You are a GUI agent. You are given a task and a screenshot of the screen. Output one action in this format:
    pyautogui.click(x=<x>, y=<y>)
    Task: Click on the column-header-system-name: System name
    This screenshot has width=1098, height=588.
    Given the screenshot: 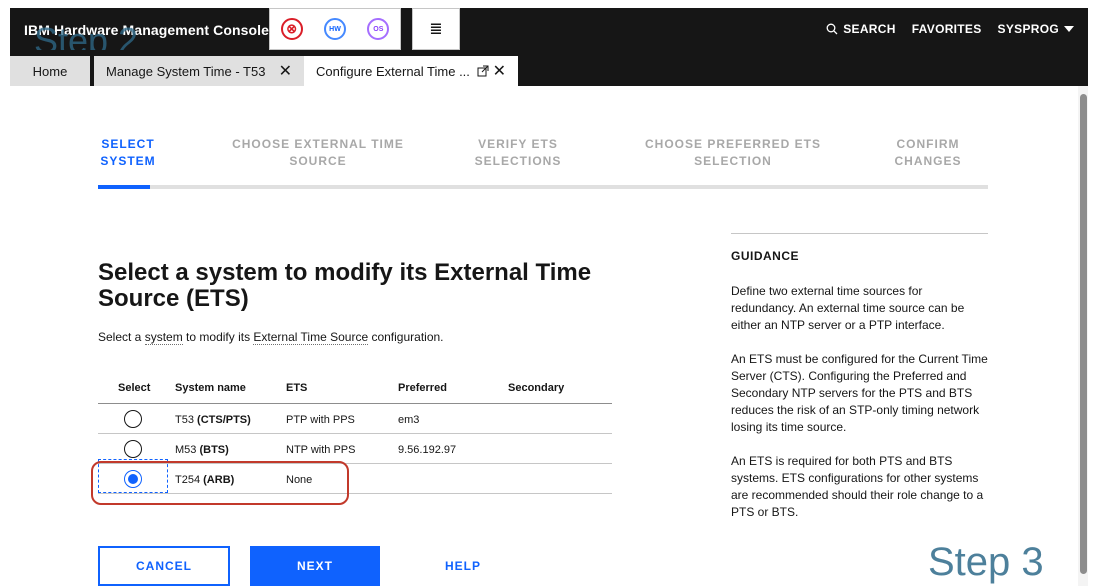 What is the action you would take?
    pyautogui.click(x=210, y=388)
    